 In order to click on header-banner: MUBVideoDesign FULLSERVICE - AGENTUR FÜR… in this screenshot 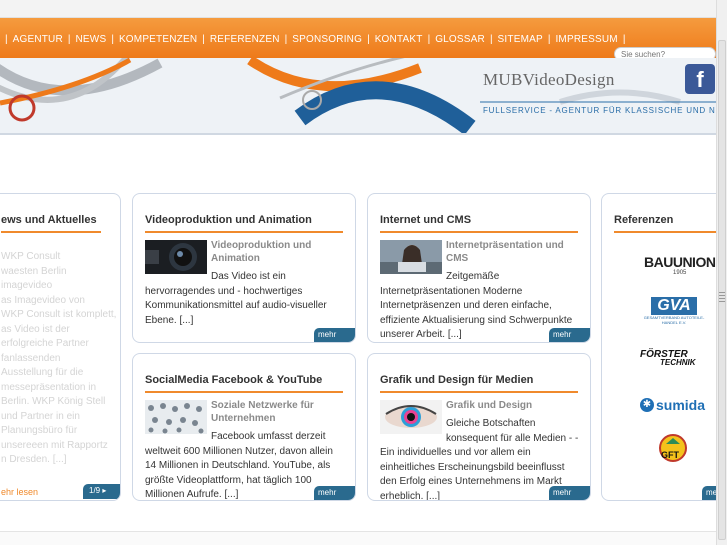, I will do `click(358, 96)`.